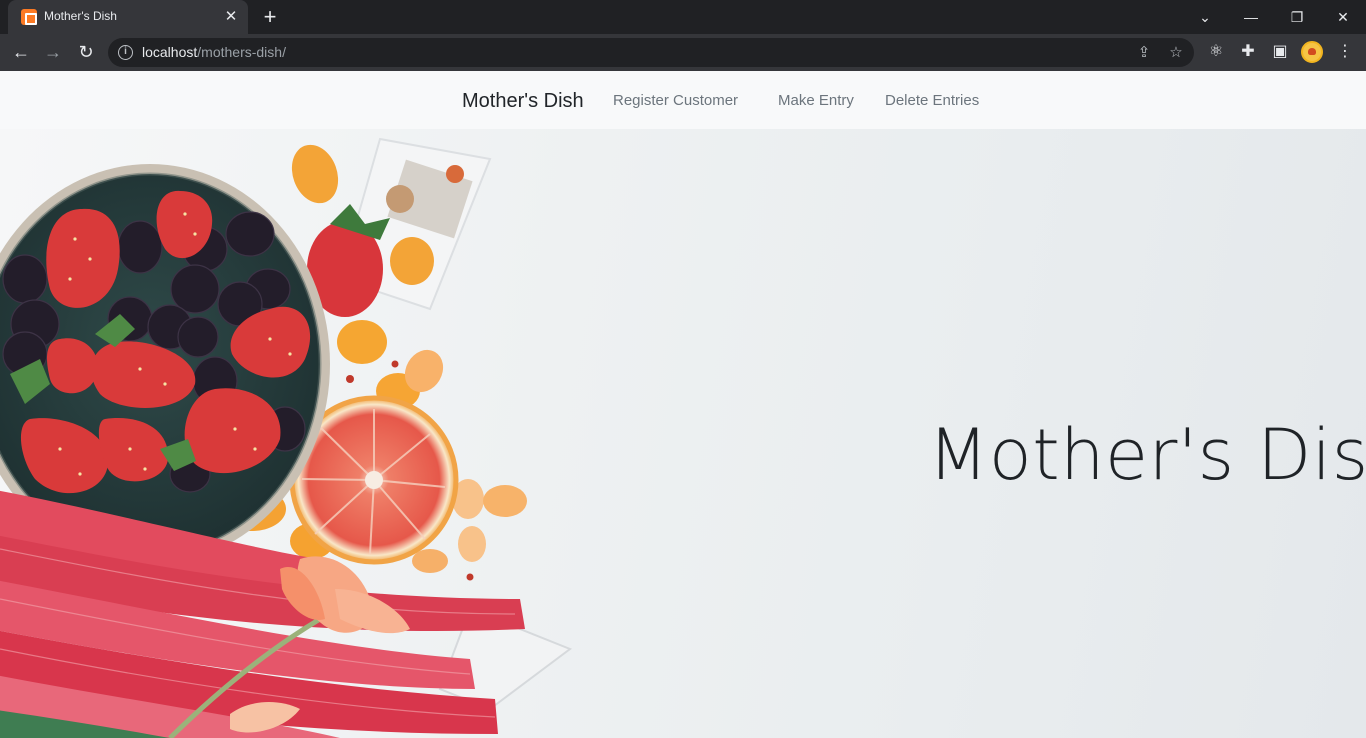  What do you see at coordinates (21, 52) in the screenshot?
I see `back-arrow-icon: ←` at bounding box center [21, 52].